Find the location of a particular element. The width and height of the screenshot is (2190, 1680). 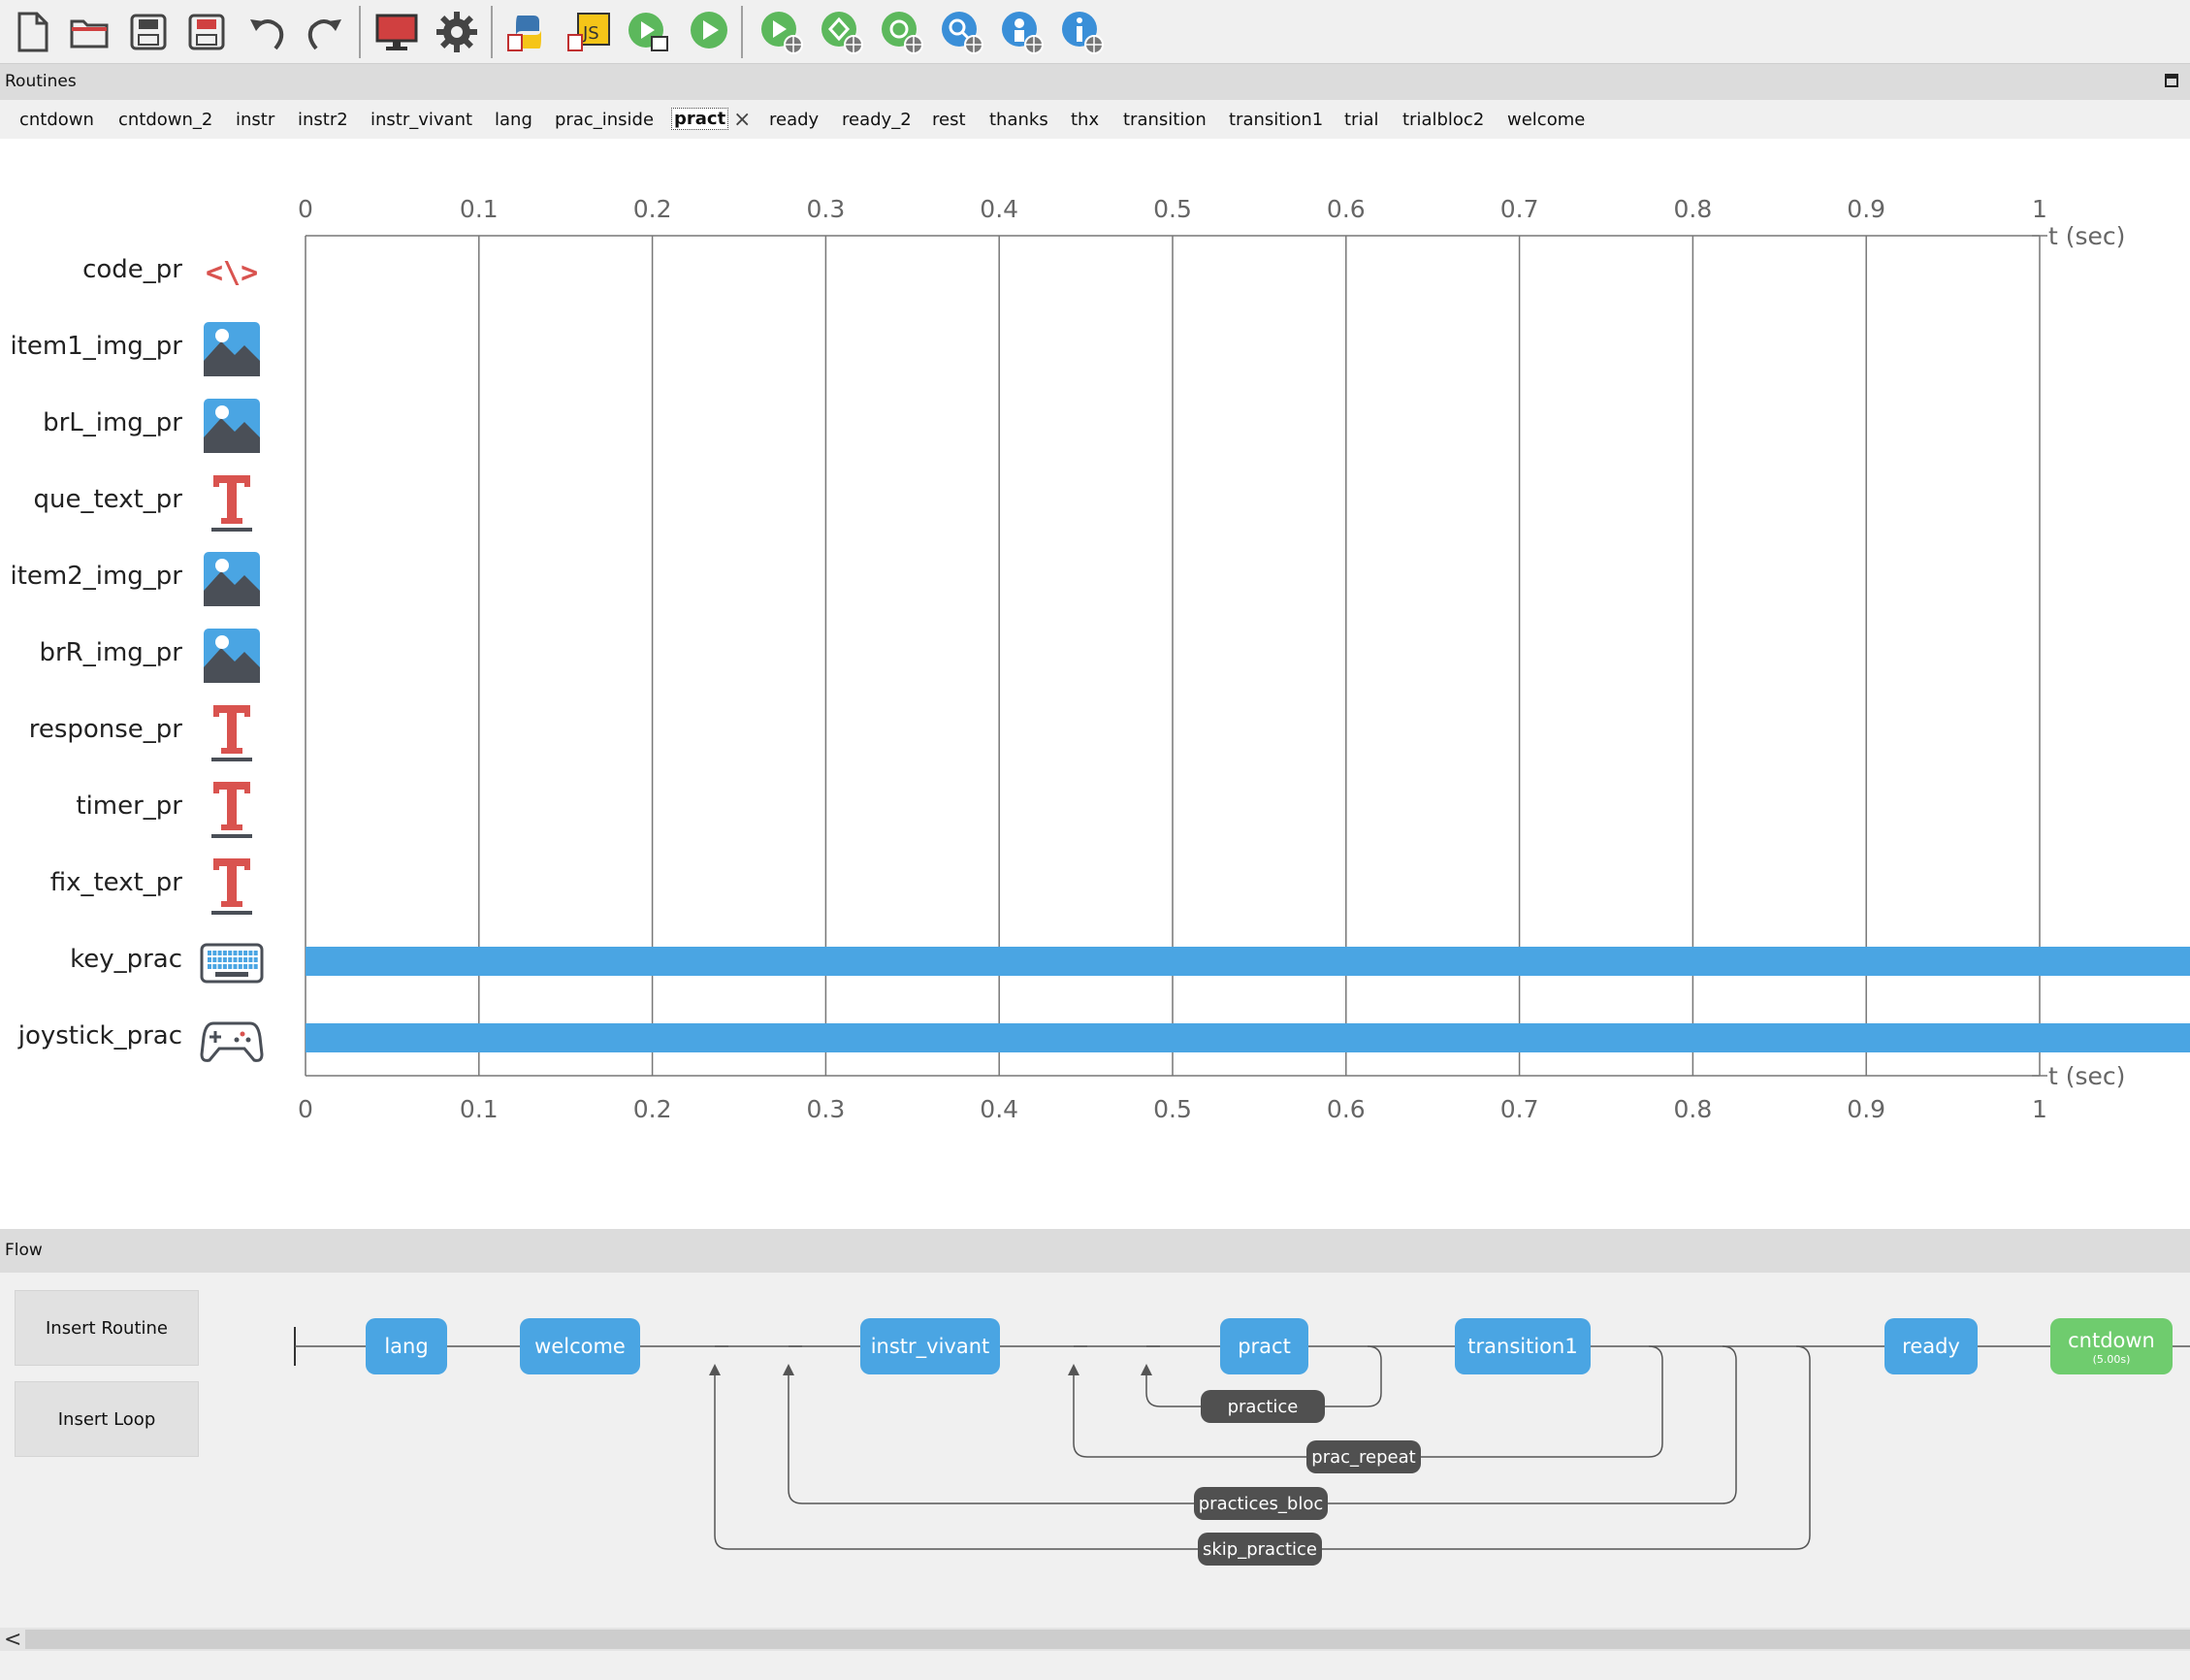

component-label-code-pr: code_pr is located at coordinates (132, 269).